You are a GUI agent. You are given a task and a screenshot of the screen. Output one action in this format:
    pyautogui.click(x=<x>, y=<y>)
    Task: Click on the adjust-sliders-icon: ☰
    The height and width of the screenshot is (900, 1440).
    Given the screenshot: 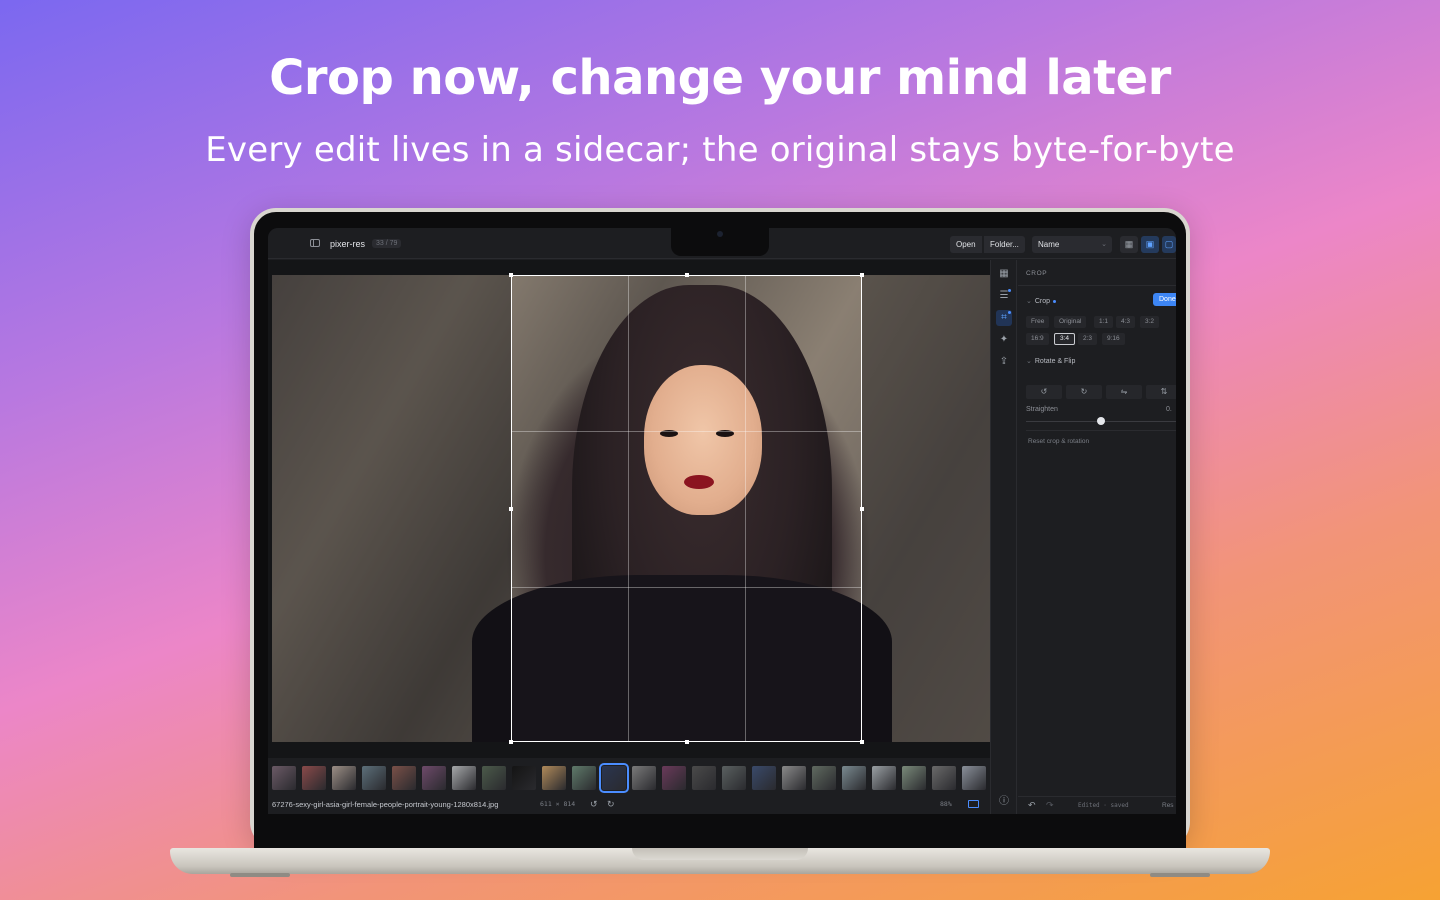 What is the action you would take?
    pyautogui.click(x=1004, y=296)
    